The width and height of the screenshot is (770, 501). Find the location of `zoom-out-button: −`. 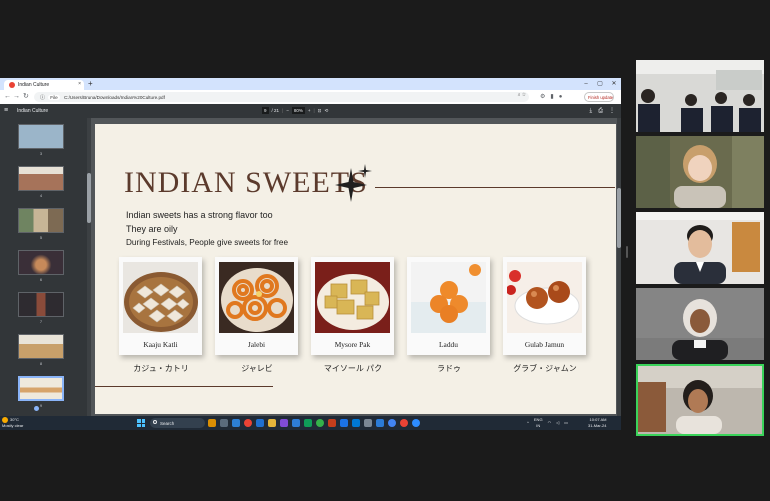

zoom-out-button: − is located at coordinates (287, 110).